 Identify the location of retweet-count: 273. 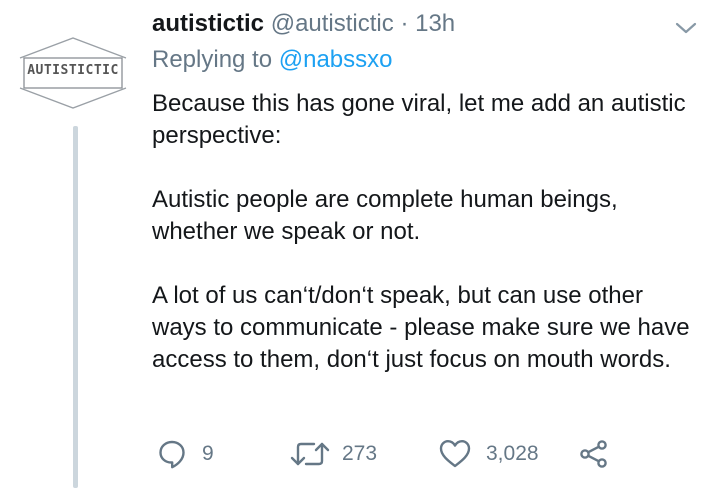
(360, 453).